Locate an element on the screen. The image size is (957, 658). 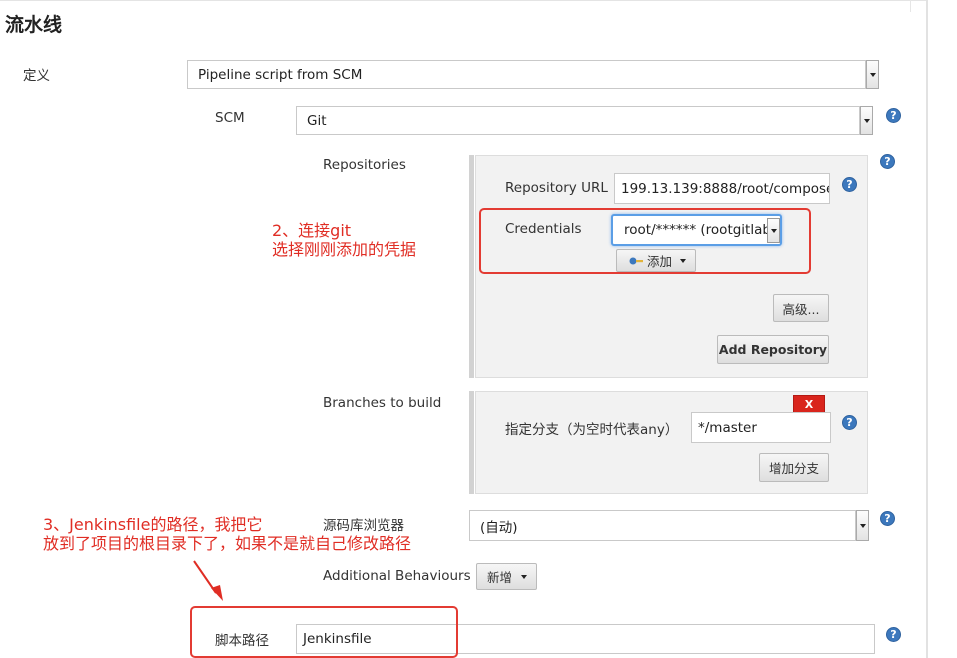
top-divider is located at coordinates (463, 0).